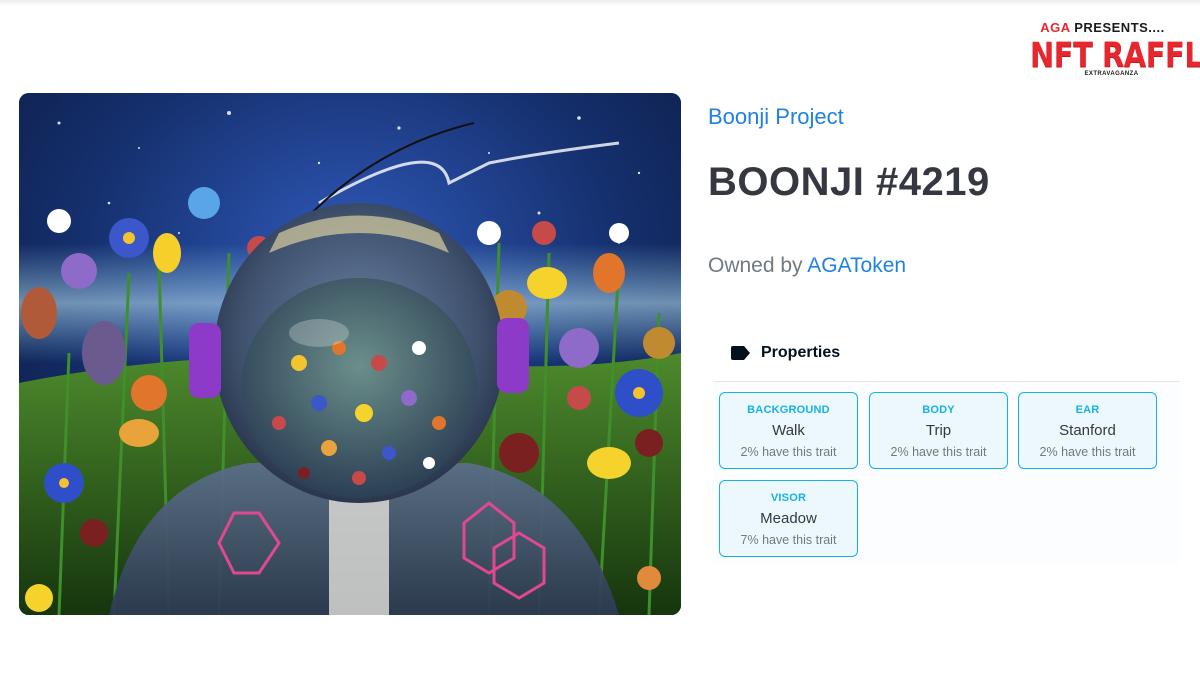 This screenshot has height=675, width=1200. I want to click on trait-type: BODY, so click(938, 410).